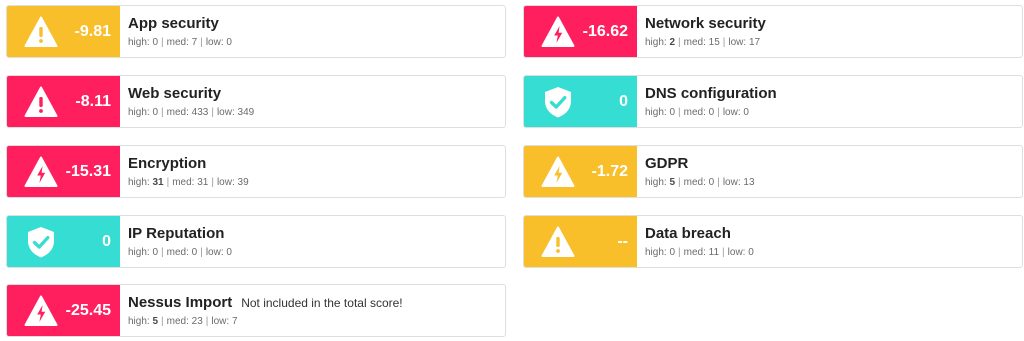  I want to click on high-count: 2, so click(672, 42).